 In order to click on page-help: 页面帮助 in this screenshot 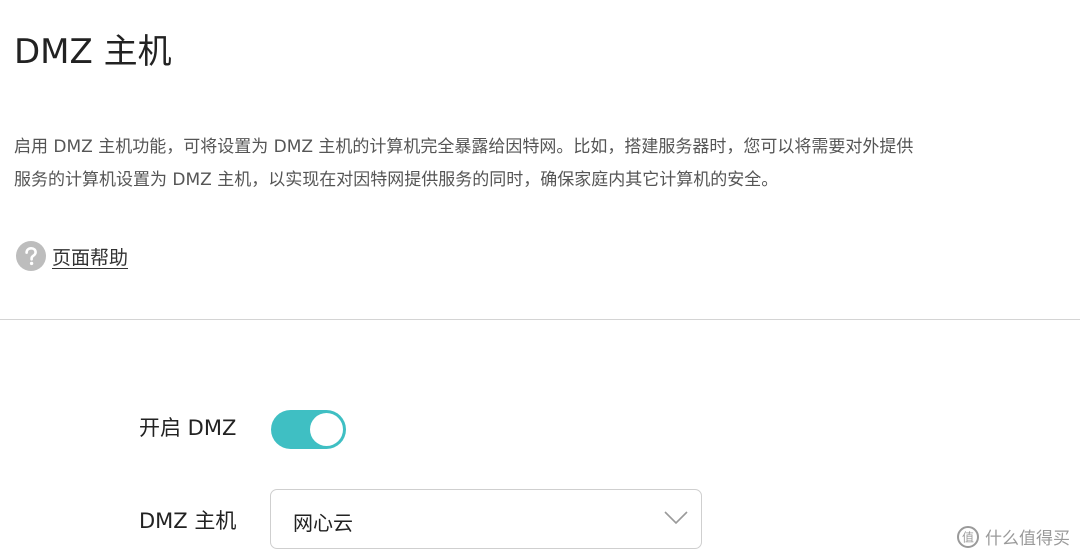, I will do `click(72, 256)`.